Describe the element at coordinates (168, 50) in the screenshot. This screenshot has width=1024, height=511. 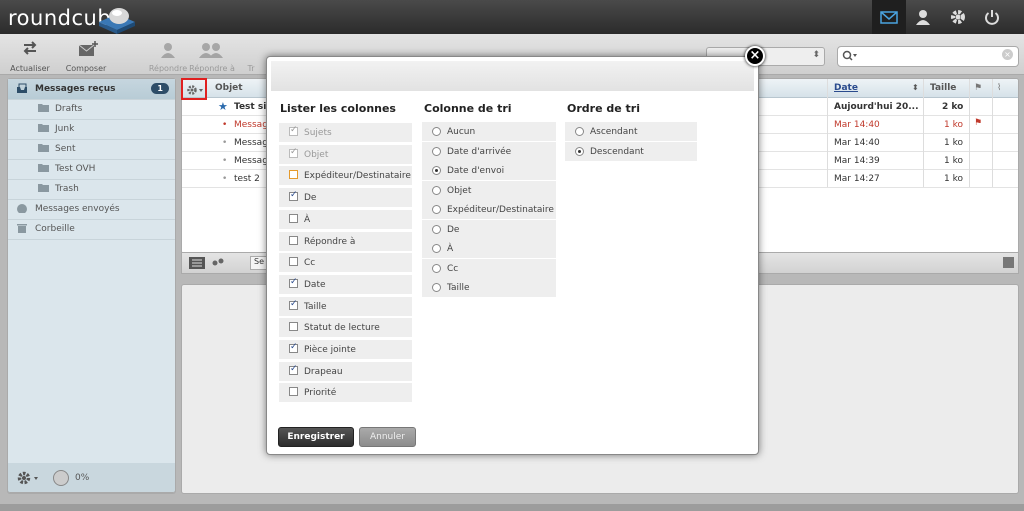
I see `reply-icon` at that location.